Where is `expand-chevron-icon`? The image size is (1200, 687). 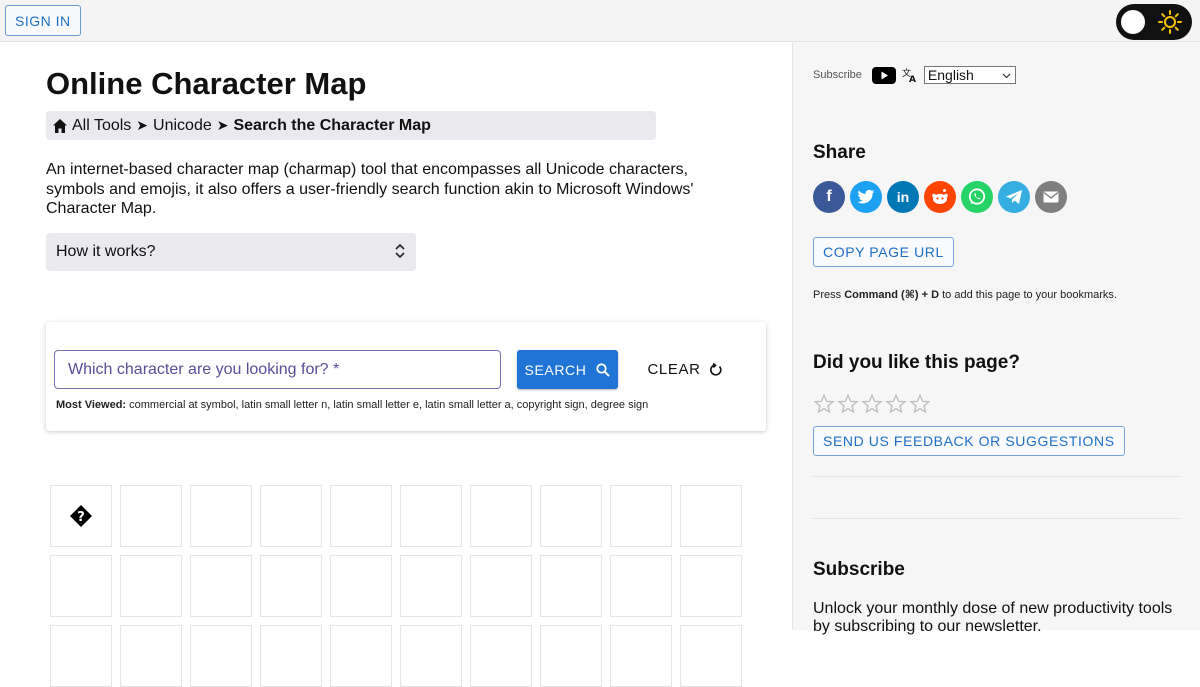
expand-chevron-icon is located at coordinates (400, 251).